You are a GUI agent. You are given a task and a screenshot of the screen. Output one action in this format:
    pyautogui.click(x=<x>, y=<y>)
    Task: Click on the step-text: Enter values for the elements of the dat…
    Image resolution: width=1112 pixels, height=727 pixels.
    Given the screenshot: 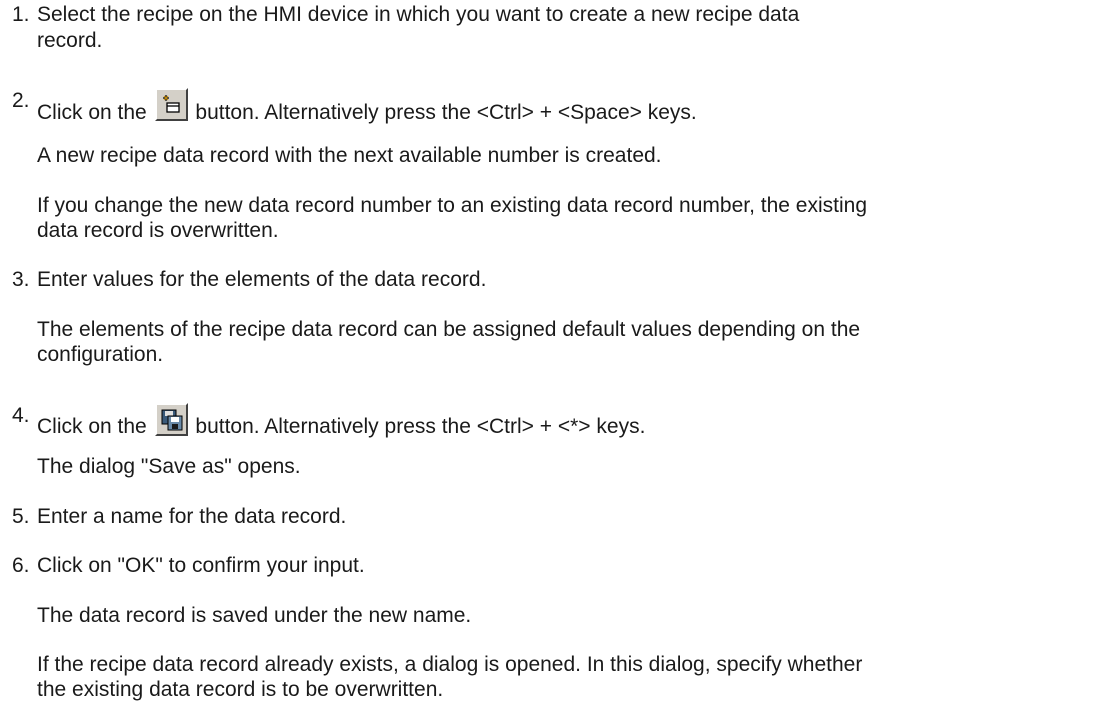 What is the action you would take?
    pyautogui.click(x=262, y=279)
    